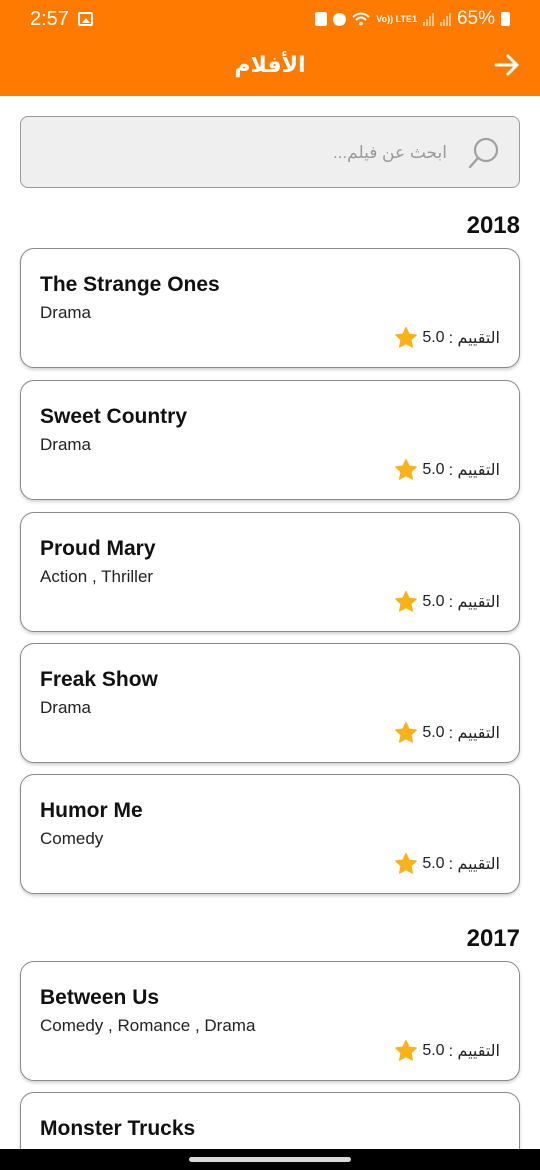 This screenshot has width=540, height=1170. I want to click on movie-card: Freak Show Drama 5.0 التقييم :, so click(270, 703).